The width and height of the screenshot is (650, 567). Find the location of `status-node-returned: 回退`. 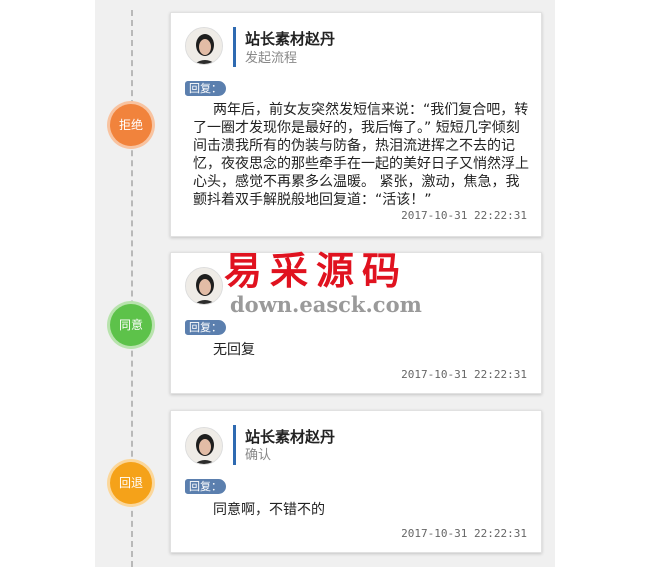

status-node-returned: 回退 is located at coordinates (131, 483).